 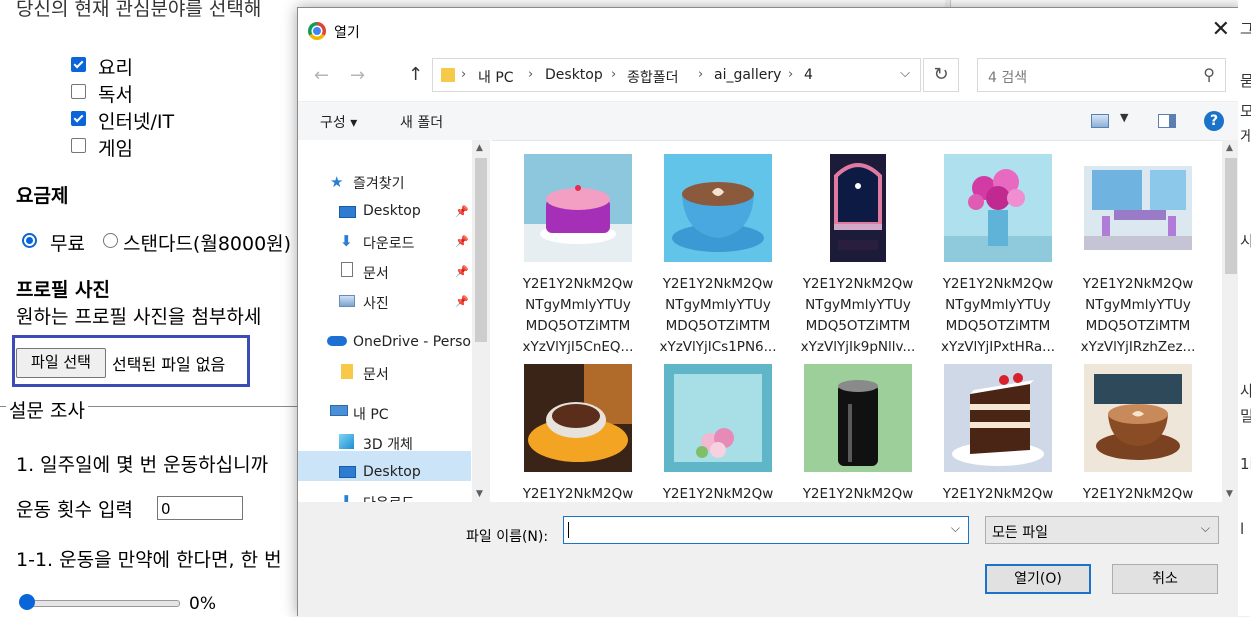 I want to click on file-type-value: 모든 파일, so click(x=1020, y=533).